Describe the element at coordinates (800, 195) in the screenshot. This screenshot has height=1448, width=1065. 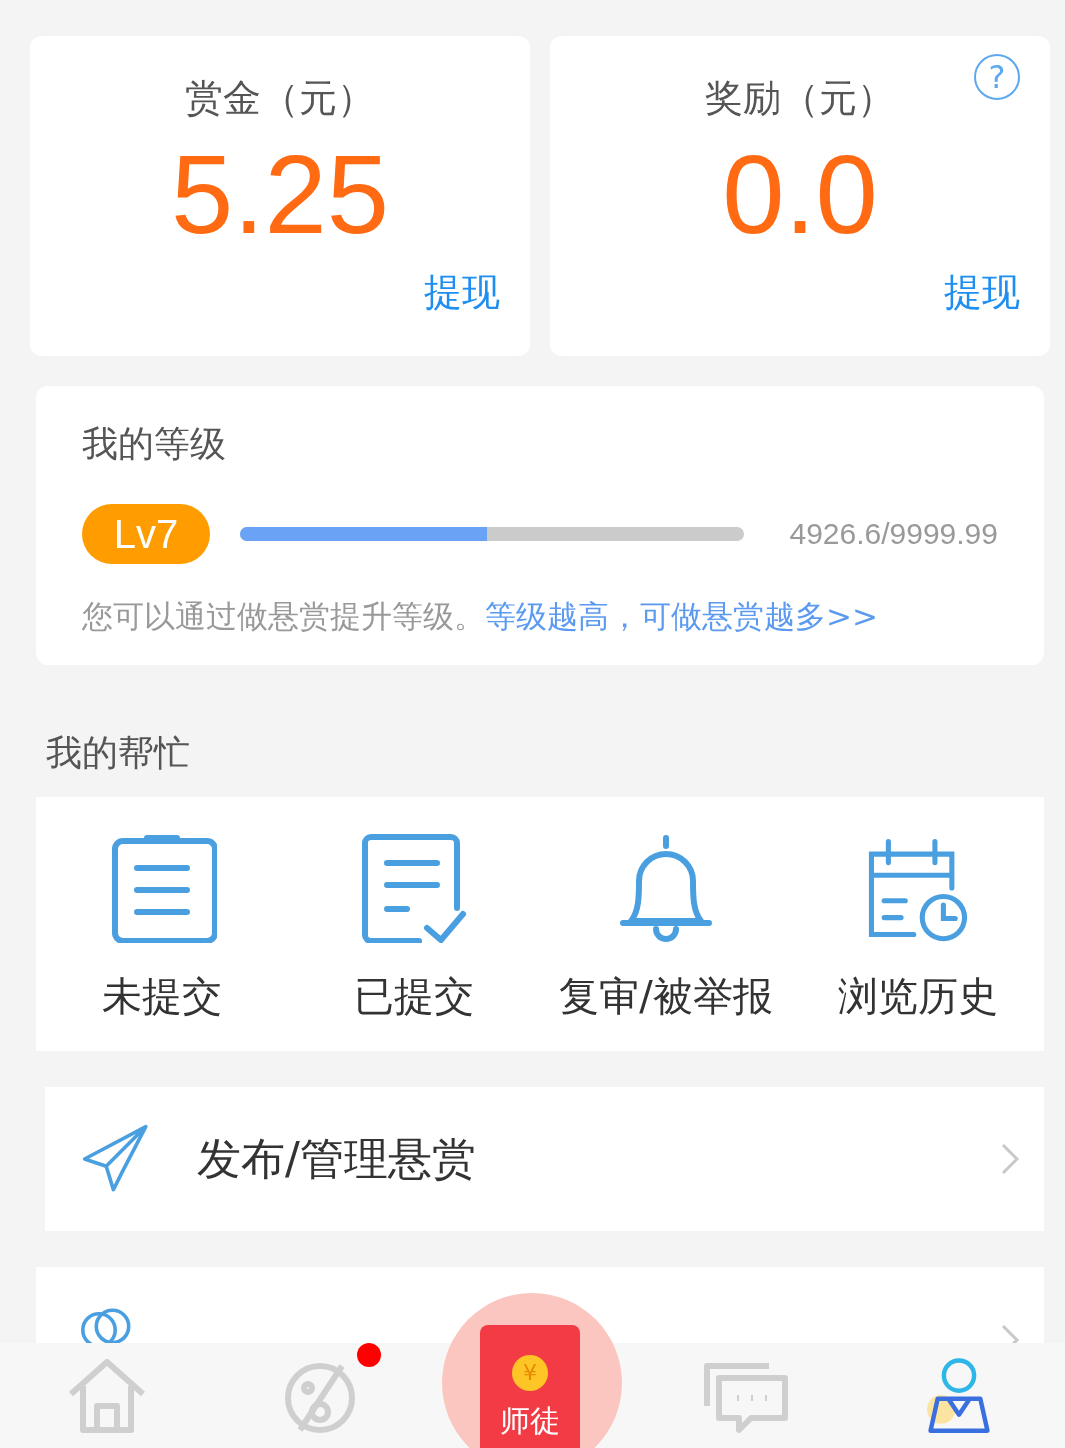
I see `balance-amount: 0.0` at that location.